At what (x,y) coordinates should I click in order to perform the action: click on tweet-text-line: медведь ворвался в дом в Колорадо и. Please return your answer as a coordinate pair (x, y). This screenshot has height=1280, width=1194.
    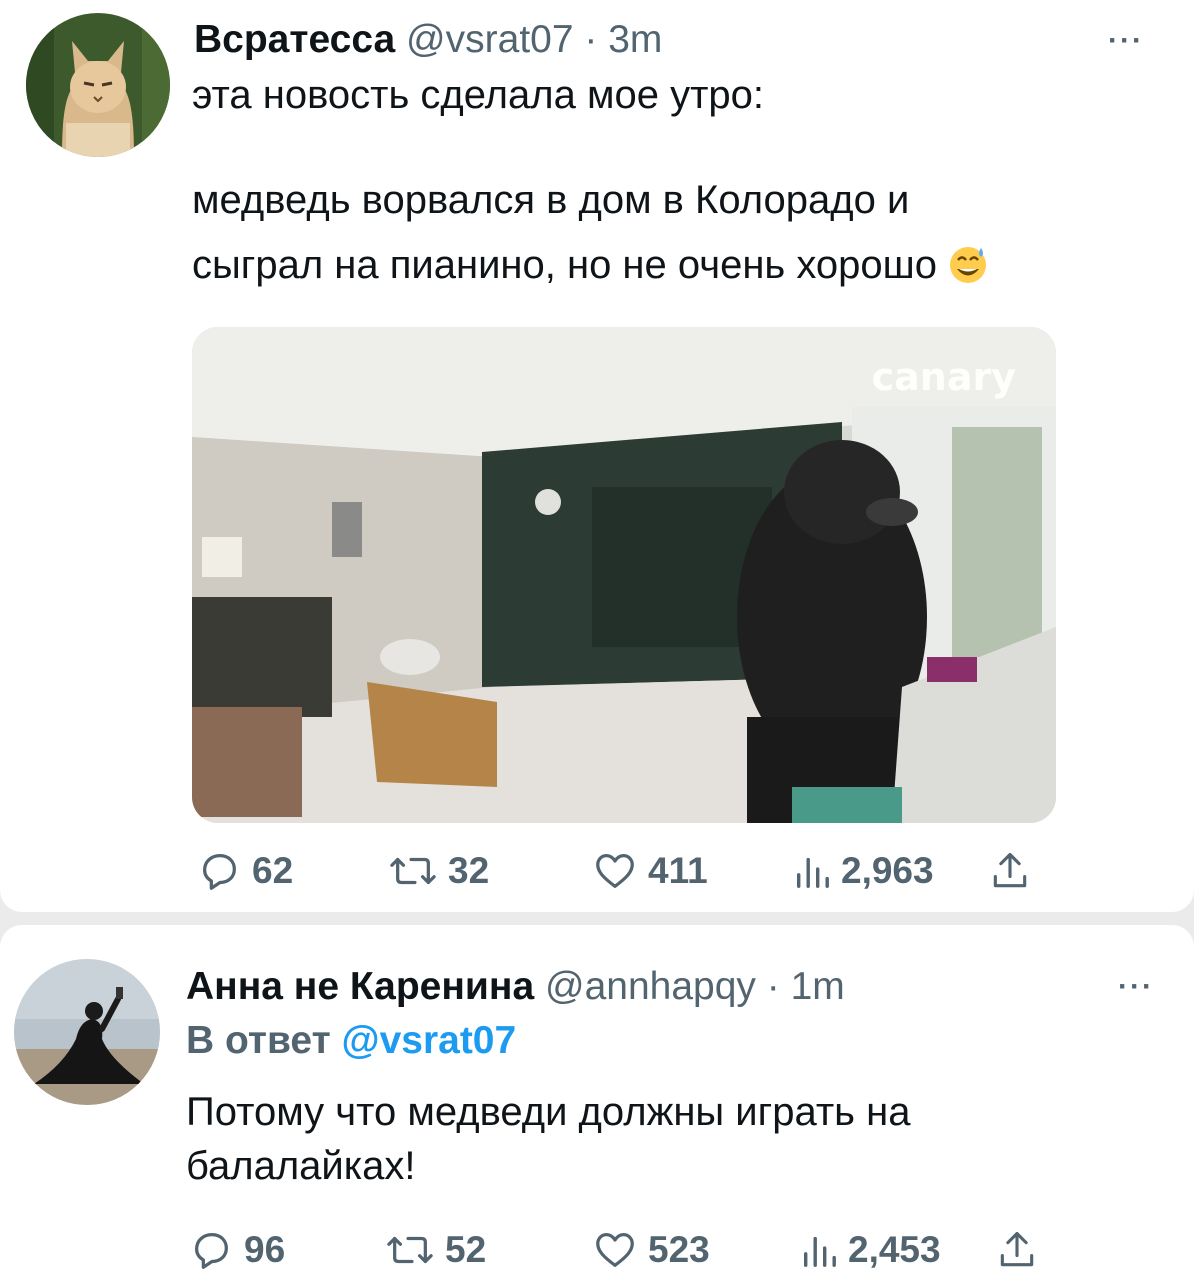
    Looking at the image, I should click on (551, 200).